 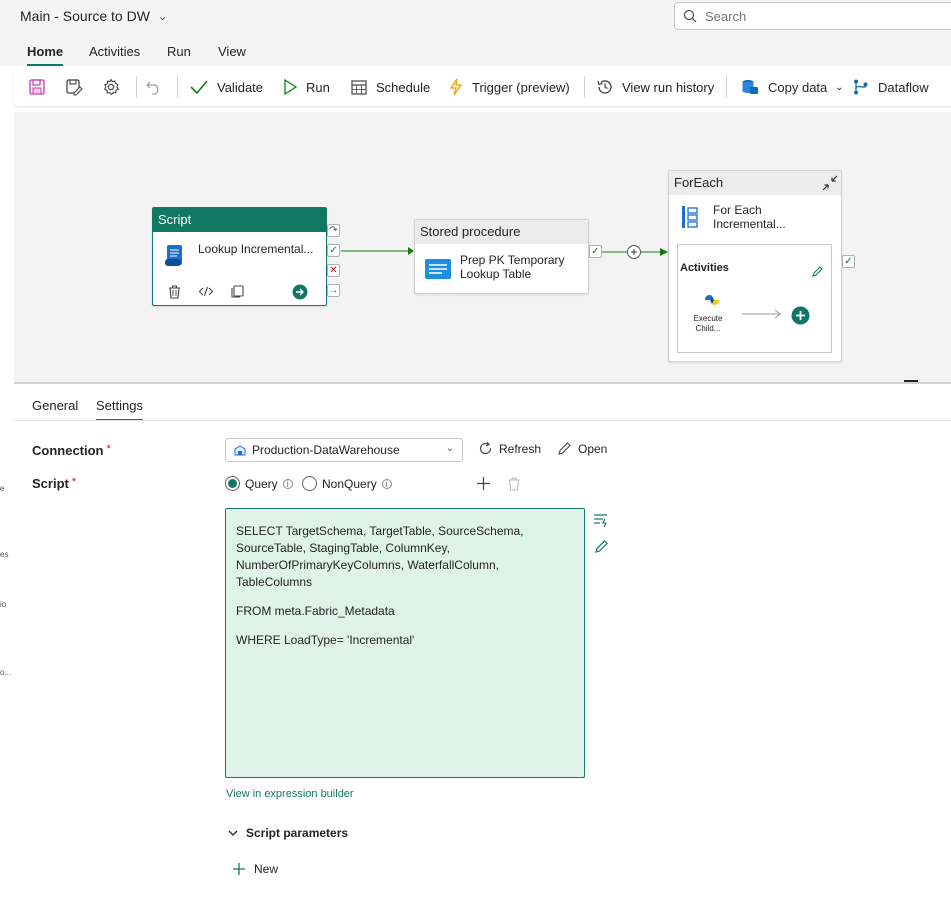 What do you see at coordinates (237, 291) in the screenshot?
I see `copy-icon` at bounding box center [237, 291].